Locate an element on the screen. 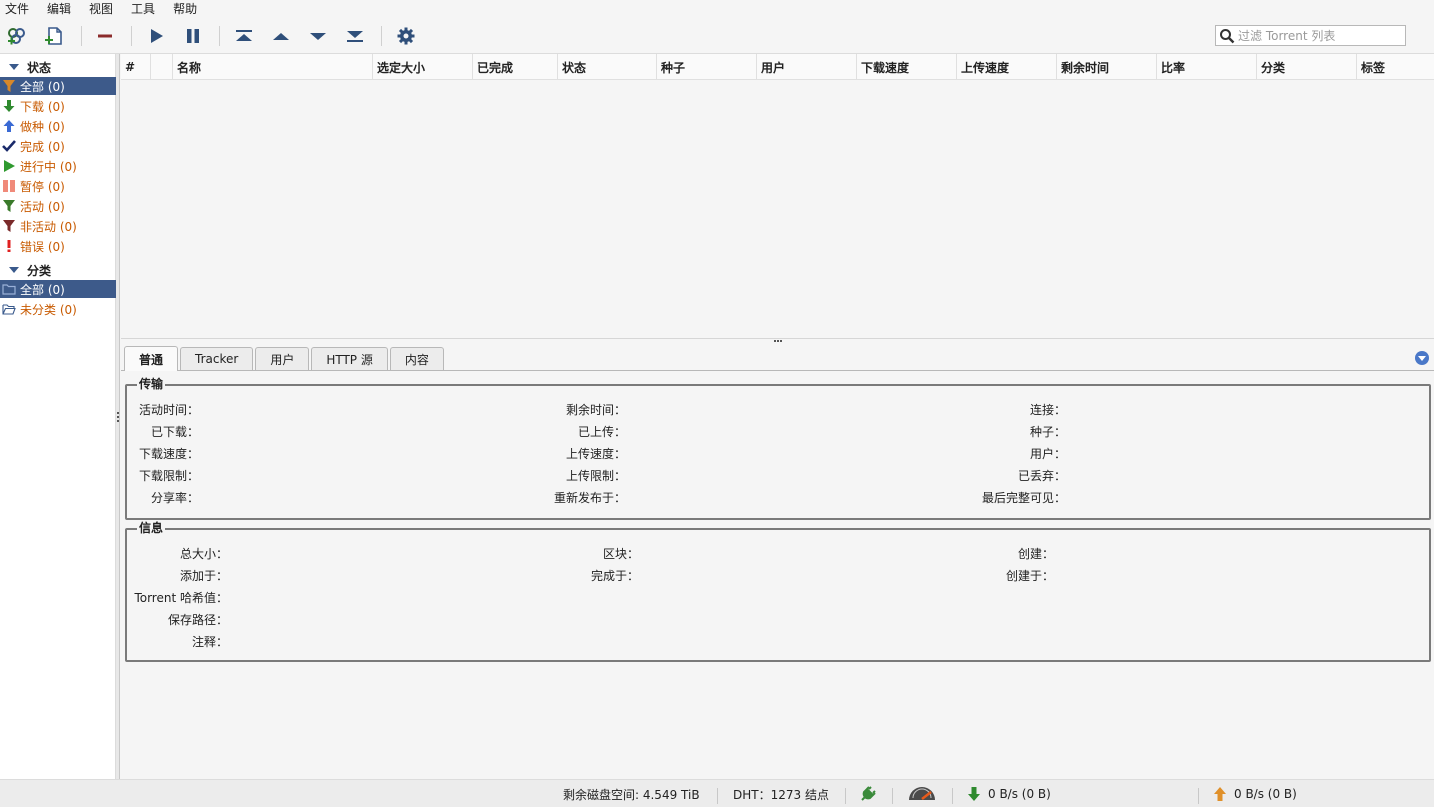 This screenshot has width=1434, height=807. field-label: 活动时间： is located at coordinates (168, 410).